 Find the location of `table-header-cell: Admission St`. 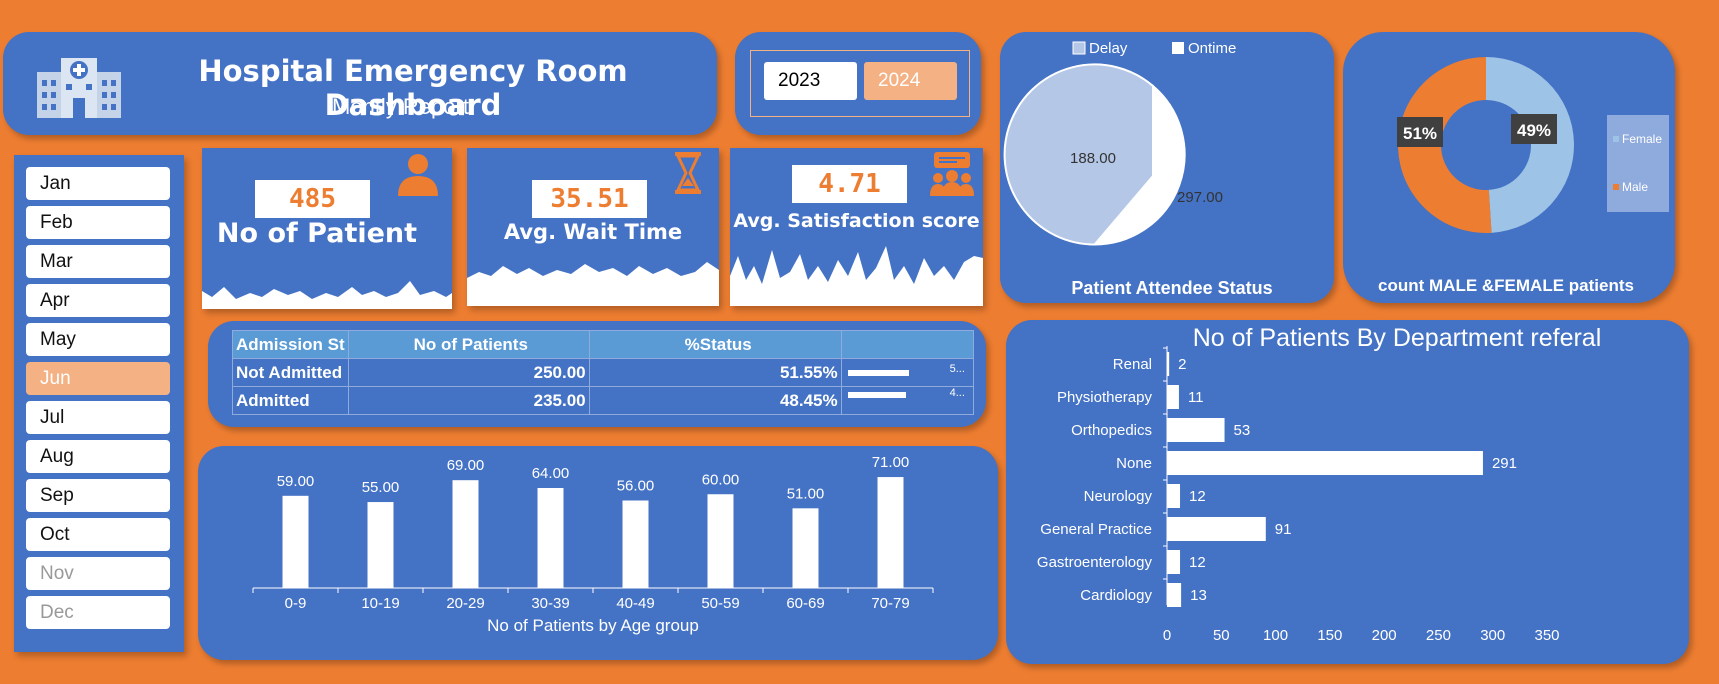

table-header-cell: Admission St is located at coordinates (290, 344).